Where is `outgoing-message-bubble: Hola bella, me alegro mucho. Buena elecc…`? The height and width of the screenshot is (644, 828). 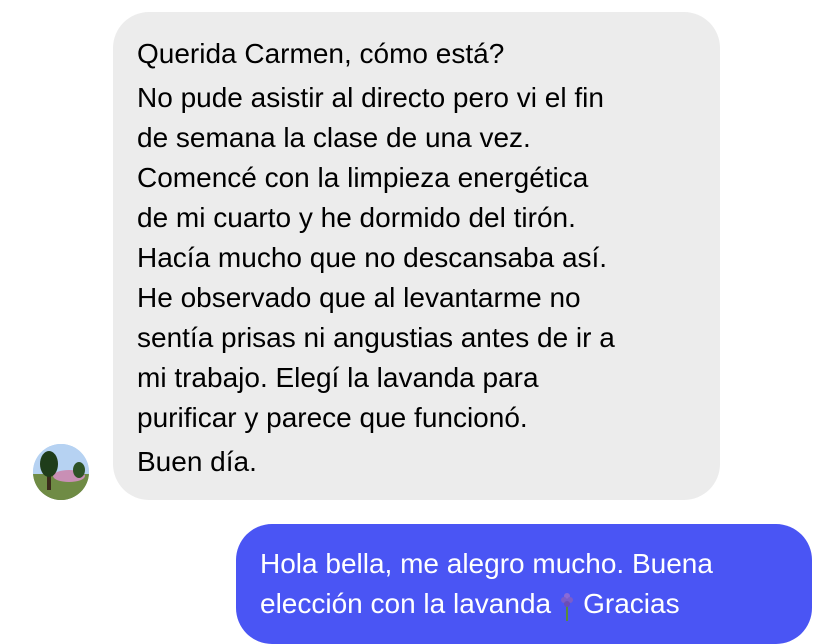
outgoing-message-bubble: Hola bella, me alegro mucho. Buena elecc… is located at coordinates (524, 584).